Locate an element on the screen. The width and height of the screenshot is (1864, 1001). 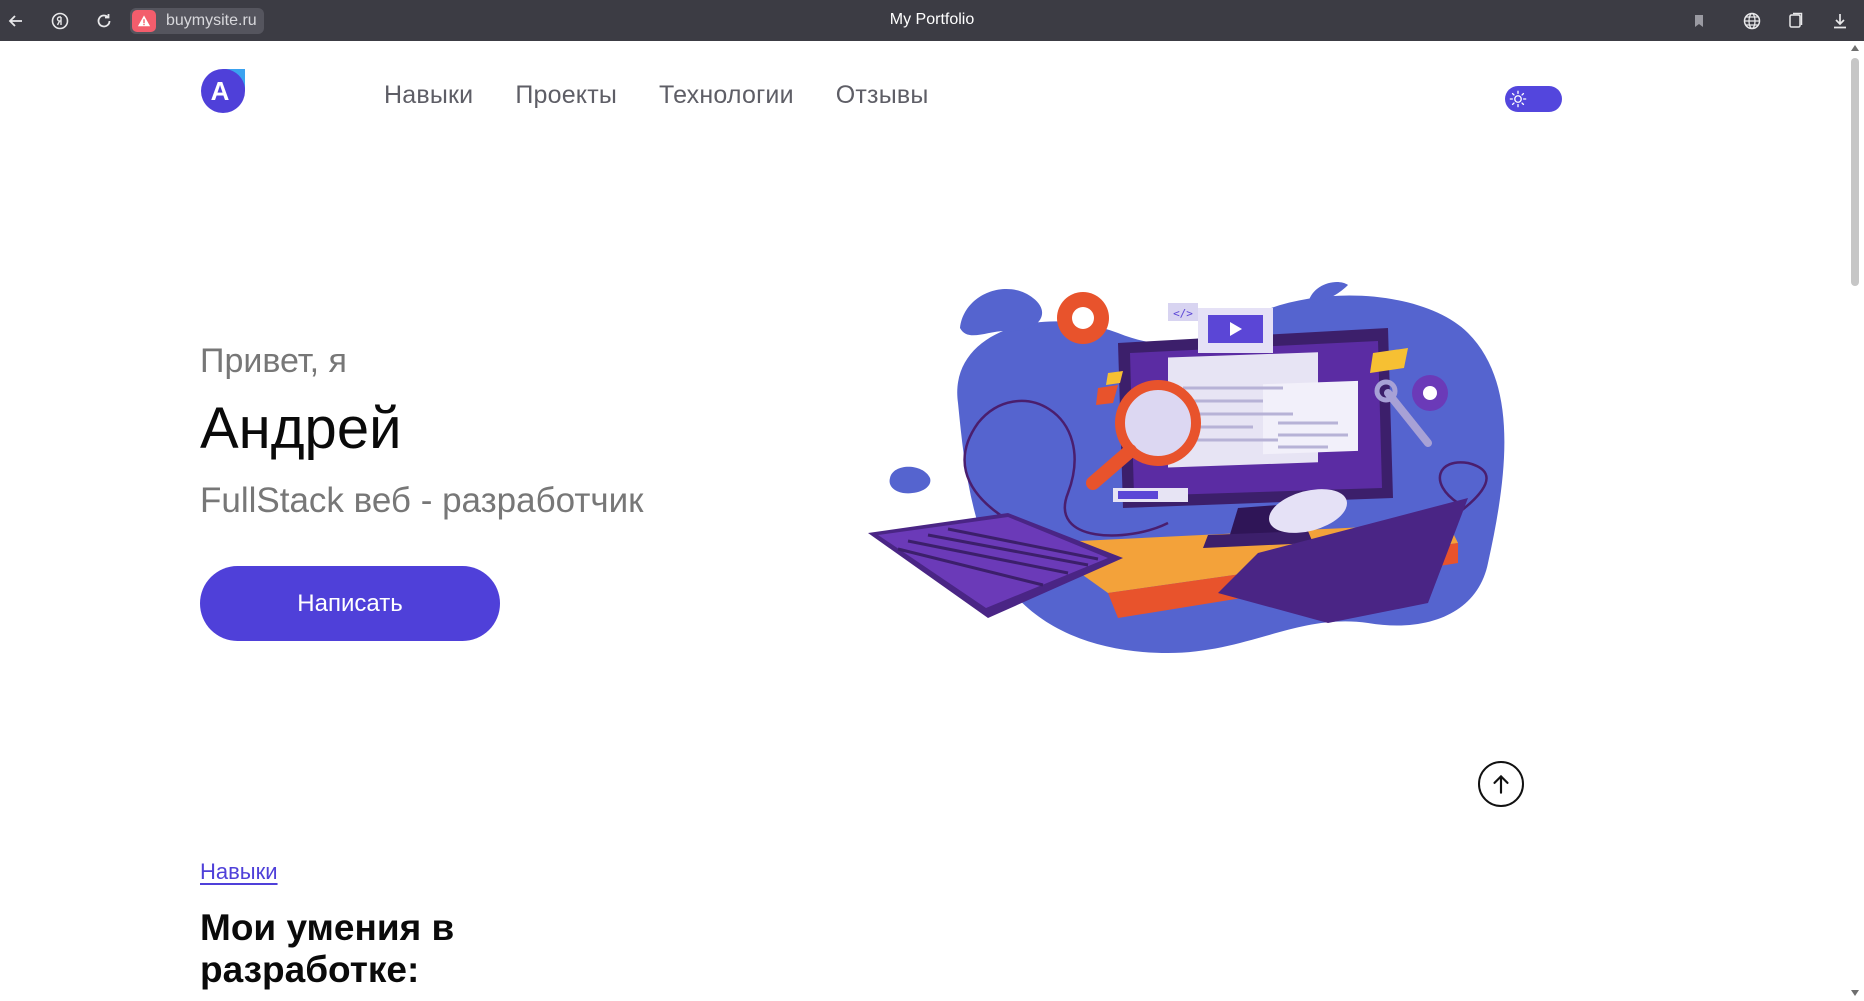
skills-section-tag: Навыки is located at coordinates (239, 872).